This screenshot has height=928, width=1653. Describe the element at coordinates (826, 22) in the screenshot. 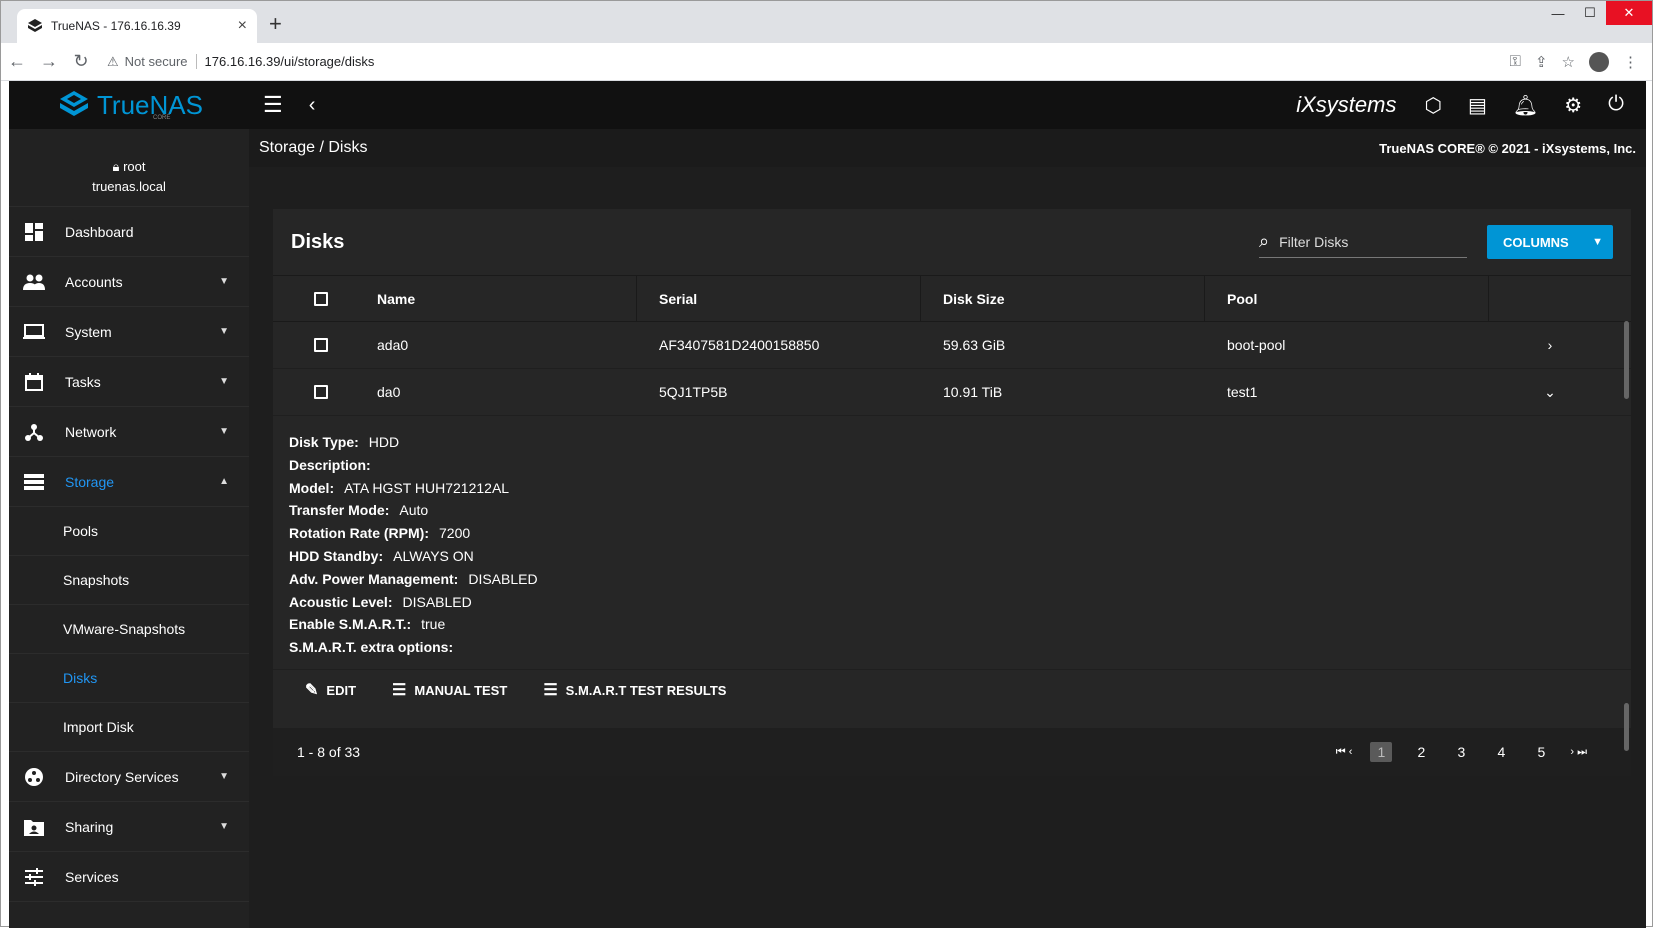

I see `tab-strip: TrueNAS - 176.16.16.39 × + — ☐ ✕` at that location.